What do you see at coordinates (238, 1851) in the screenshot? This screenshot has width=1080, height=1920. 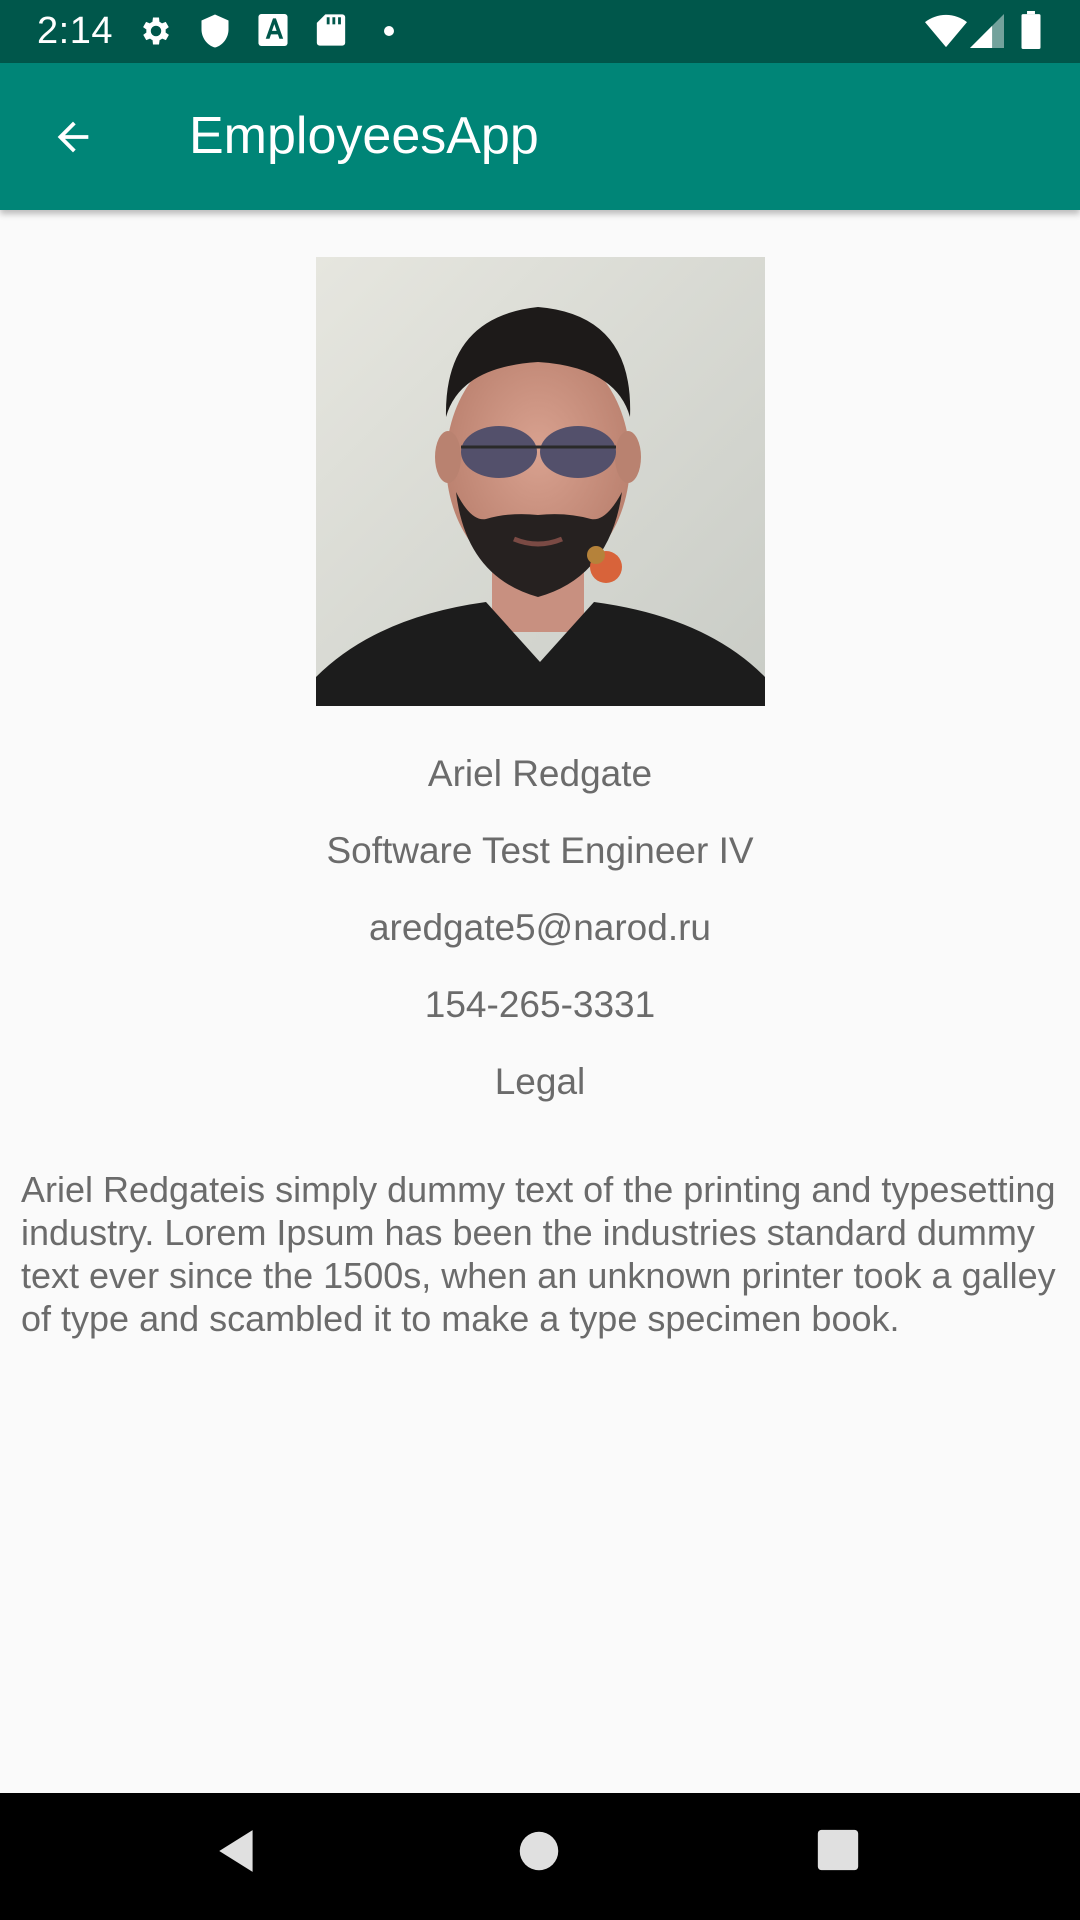 I see `back-triangle-icon` at bounding box center [238, 1851].